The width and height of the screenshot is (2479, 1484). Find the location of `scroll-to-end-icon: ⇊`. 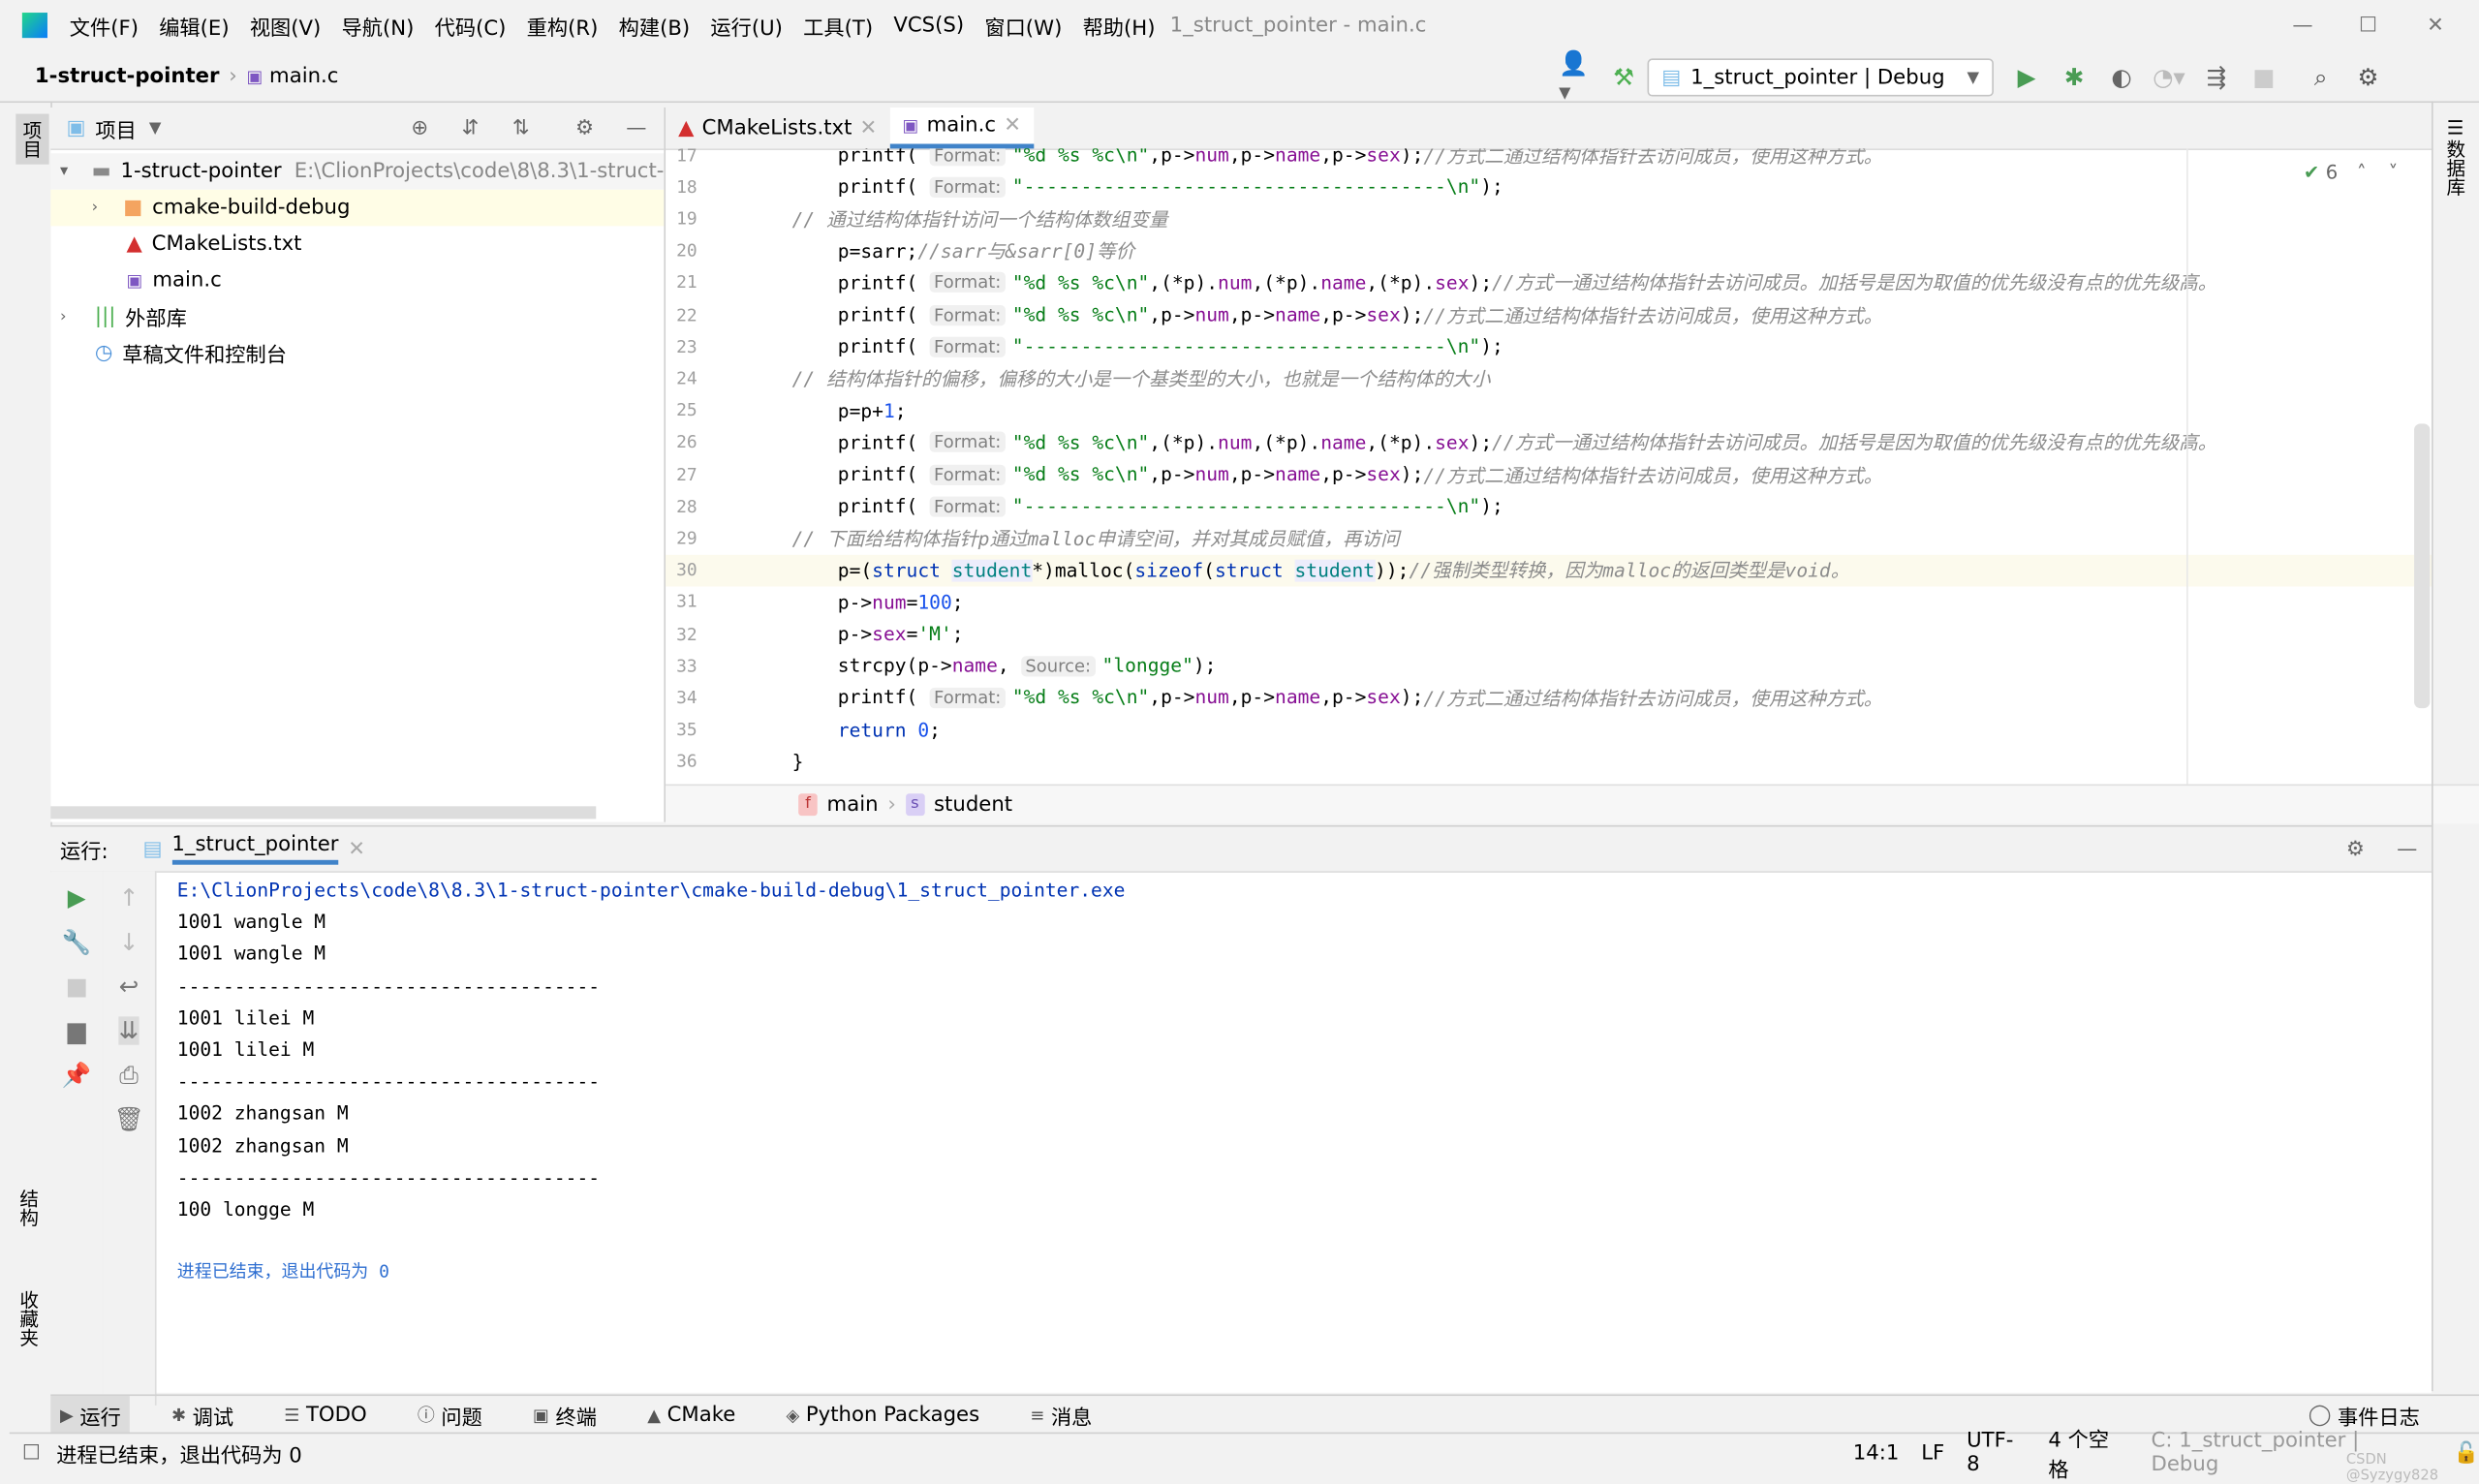

scroll-to-end-icon: ⇊ is located at coordinates (128, 1030).